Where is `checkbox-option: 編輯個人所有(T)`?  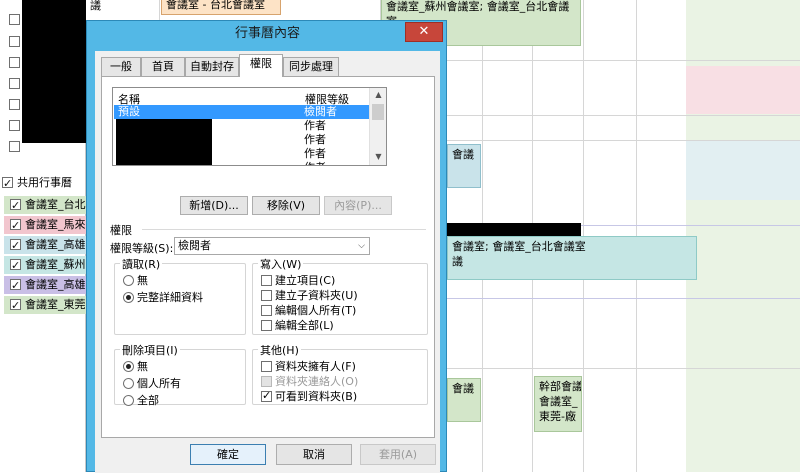 checkbox-option: 編輯個人所有(T) is located at coordinates (308, 311).